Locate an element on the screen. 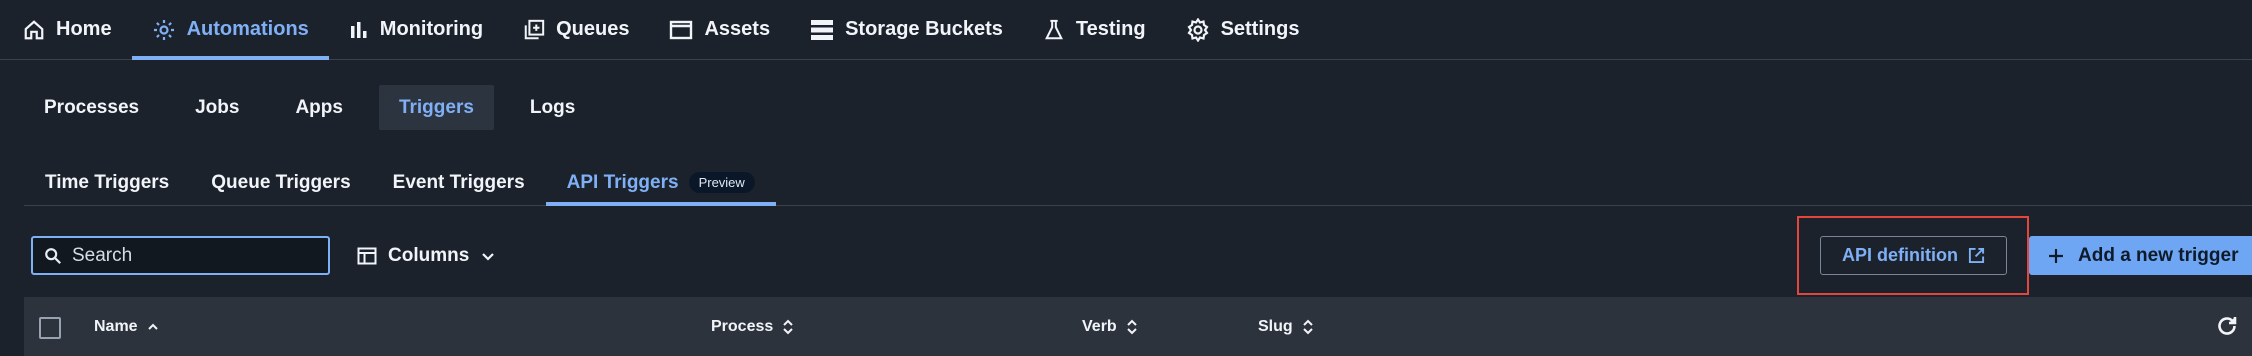  nav-item-label: Automations is located at coordinates (247, 29).